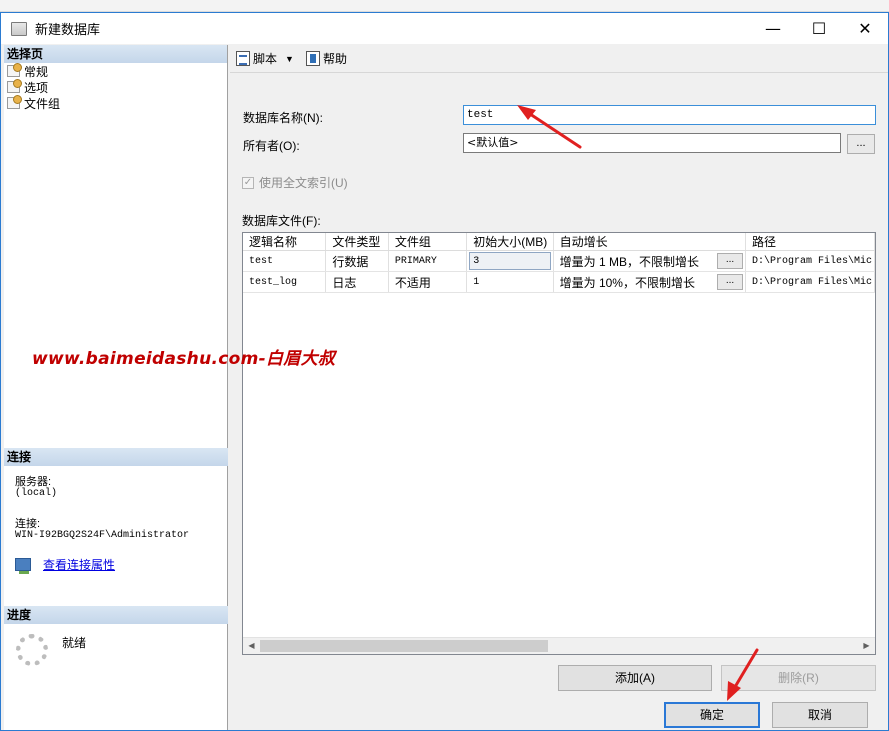 The image size is (889, 731). Describe the element at coordinates (357, 241) in the screenshot. I see `column-header: 文件类型` at that location.